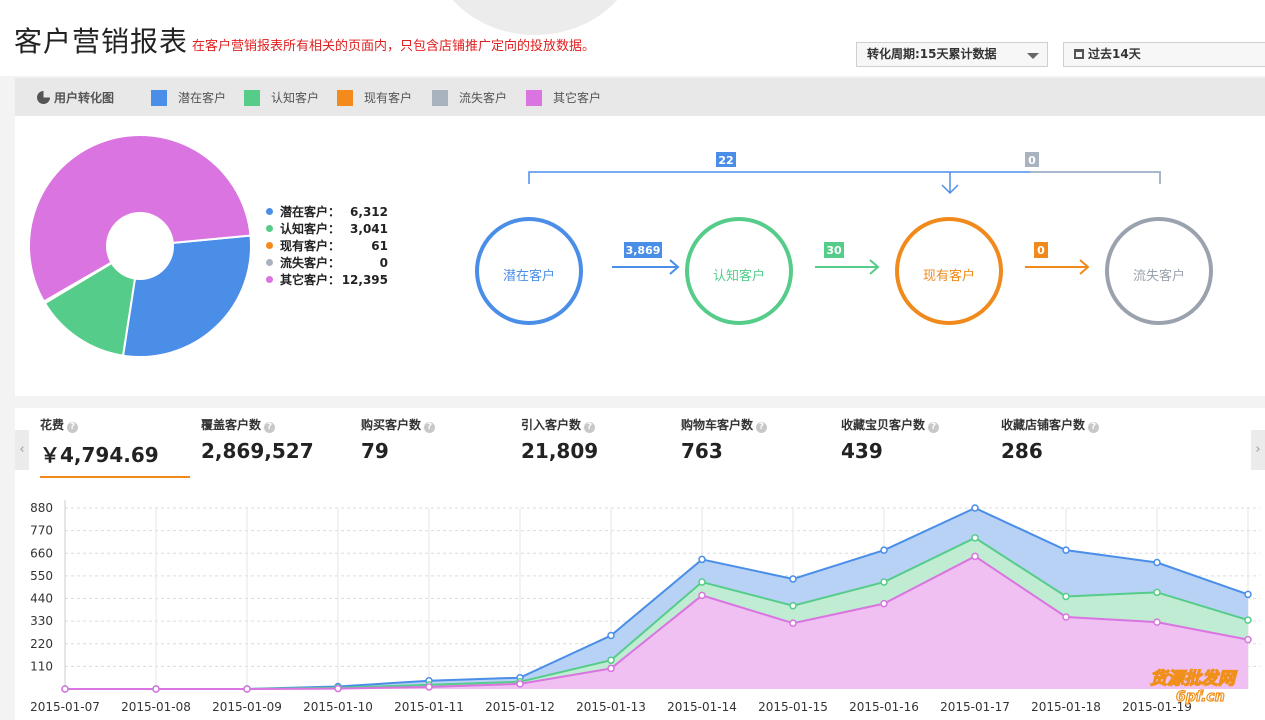  I want to click on legend-item-potential: 潜在客户, so click(188, 97).